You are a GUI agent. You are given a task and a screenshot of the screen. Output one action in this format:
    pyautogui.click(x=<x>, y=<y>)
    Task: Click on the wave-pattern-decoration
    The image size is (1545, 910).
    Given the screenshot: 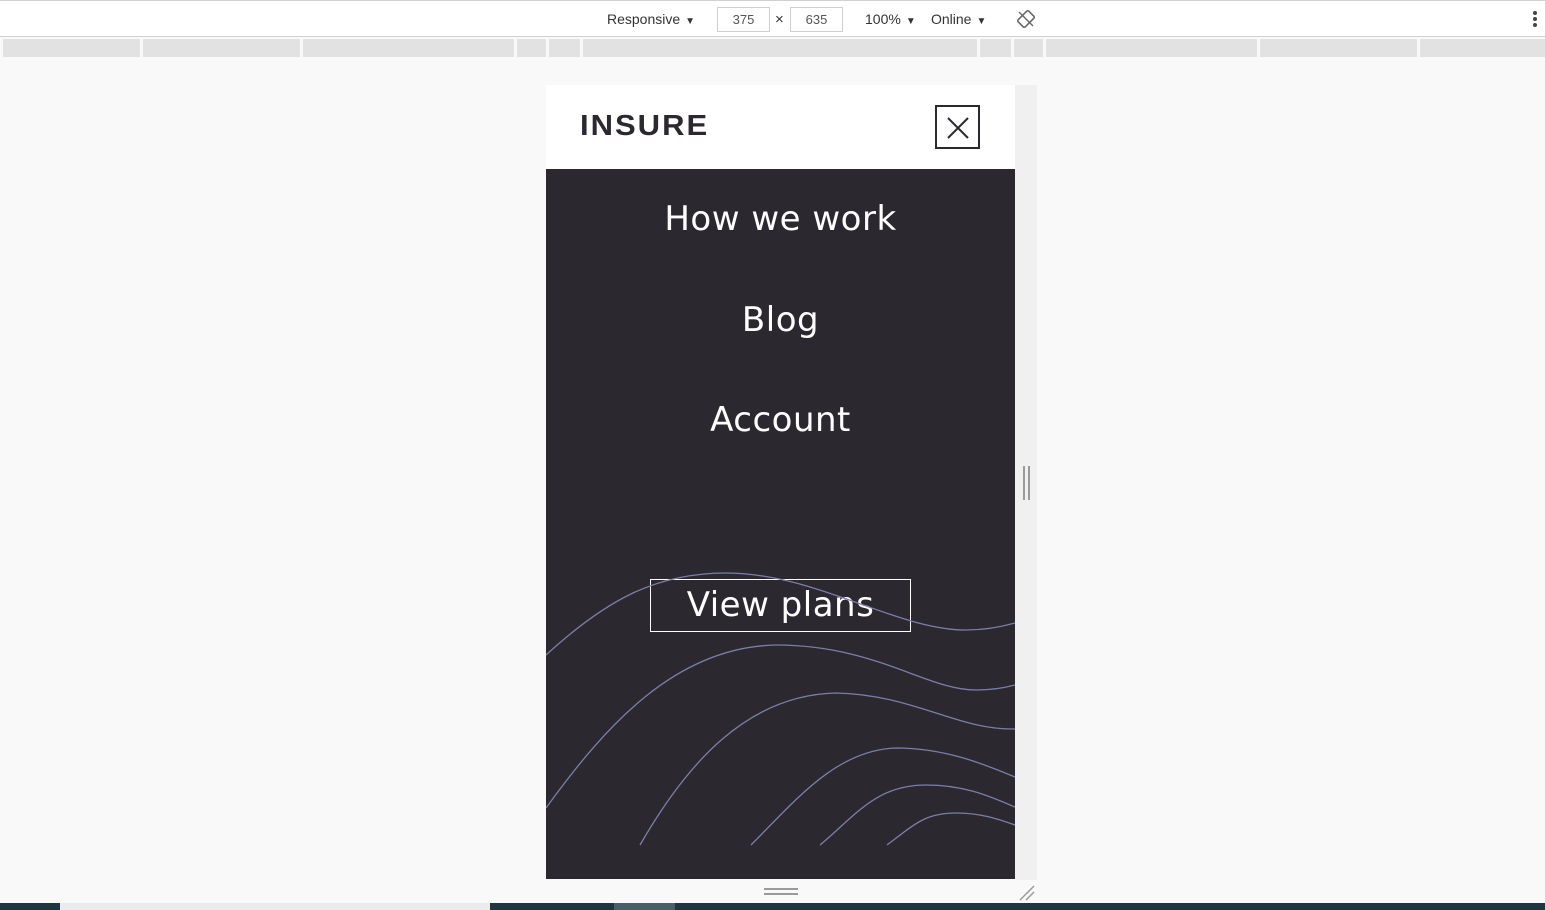 What is the action you would take?
    pyautogui.click(x=780, y=709)
    